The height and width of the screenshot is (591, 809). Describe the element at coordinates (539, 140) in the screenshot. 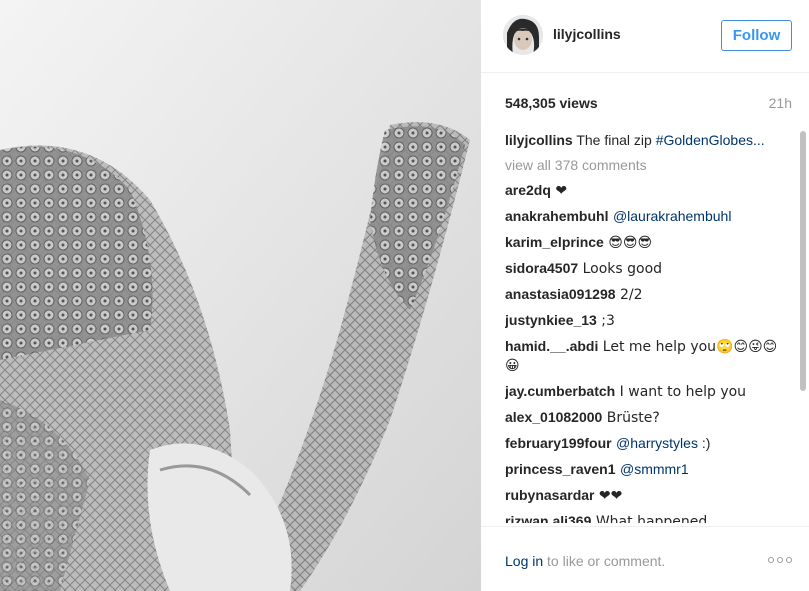

I see `caption-username: lilyjcollins` at that location.